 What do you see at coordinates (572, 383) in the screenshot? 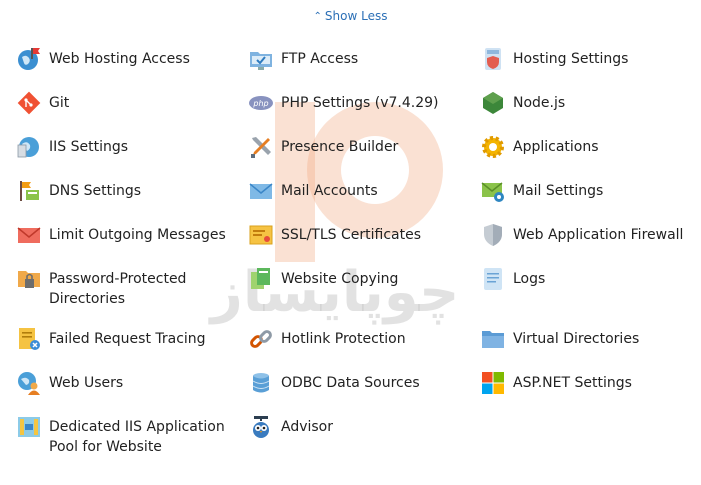
I see `item-label: ASP.NET Settings` at bounding box center [572, 383].